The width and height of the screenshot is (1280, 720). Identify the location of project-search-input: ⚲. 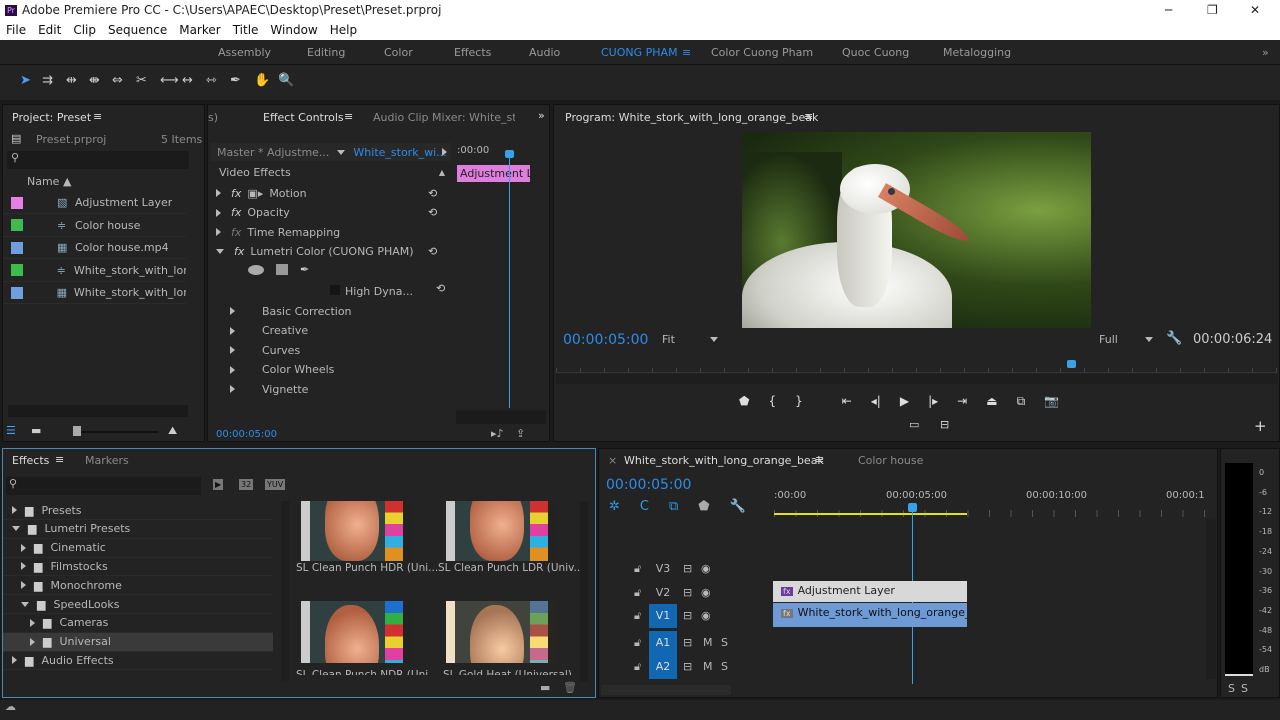
(98, 160).